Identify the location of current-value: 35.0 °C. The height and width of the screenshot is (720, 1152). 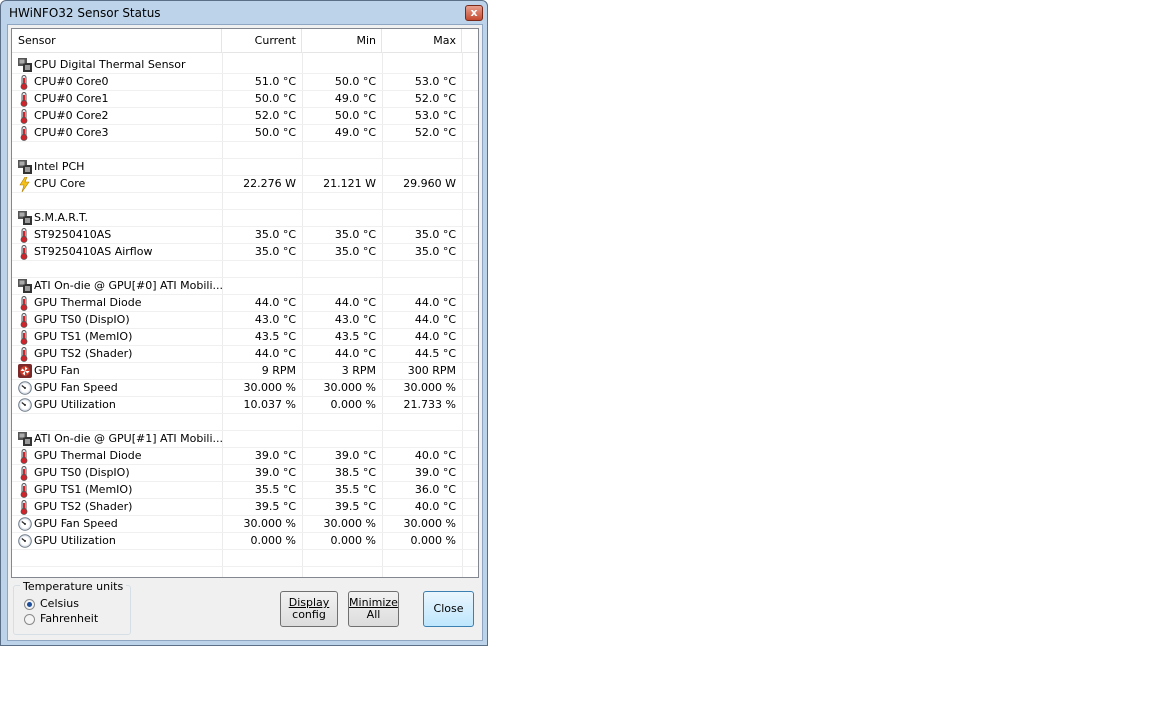
(275, 234).